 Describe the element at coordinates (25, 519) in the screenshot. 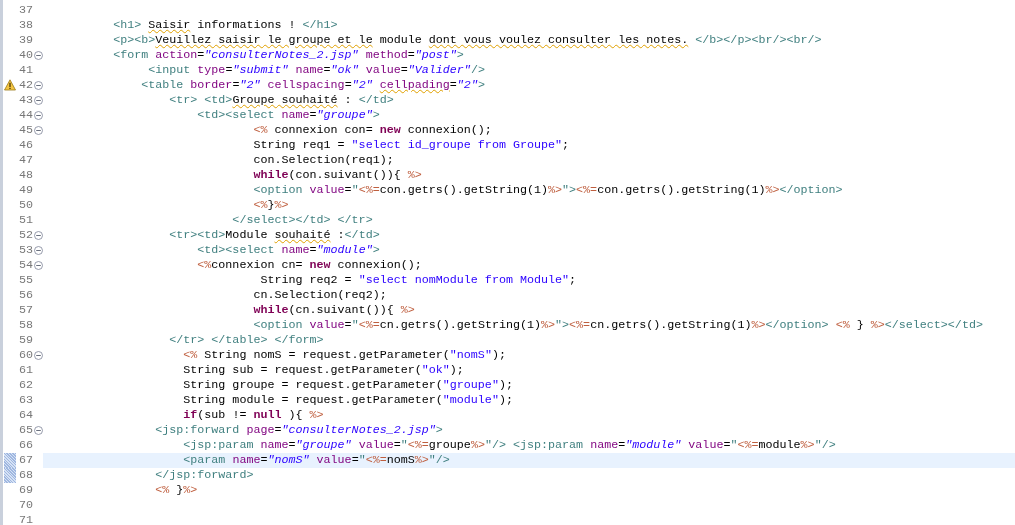

I see `line-number: 71` at that location.